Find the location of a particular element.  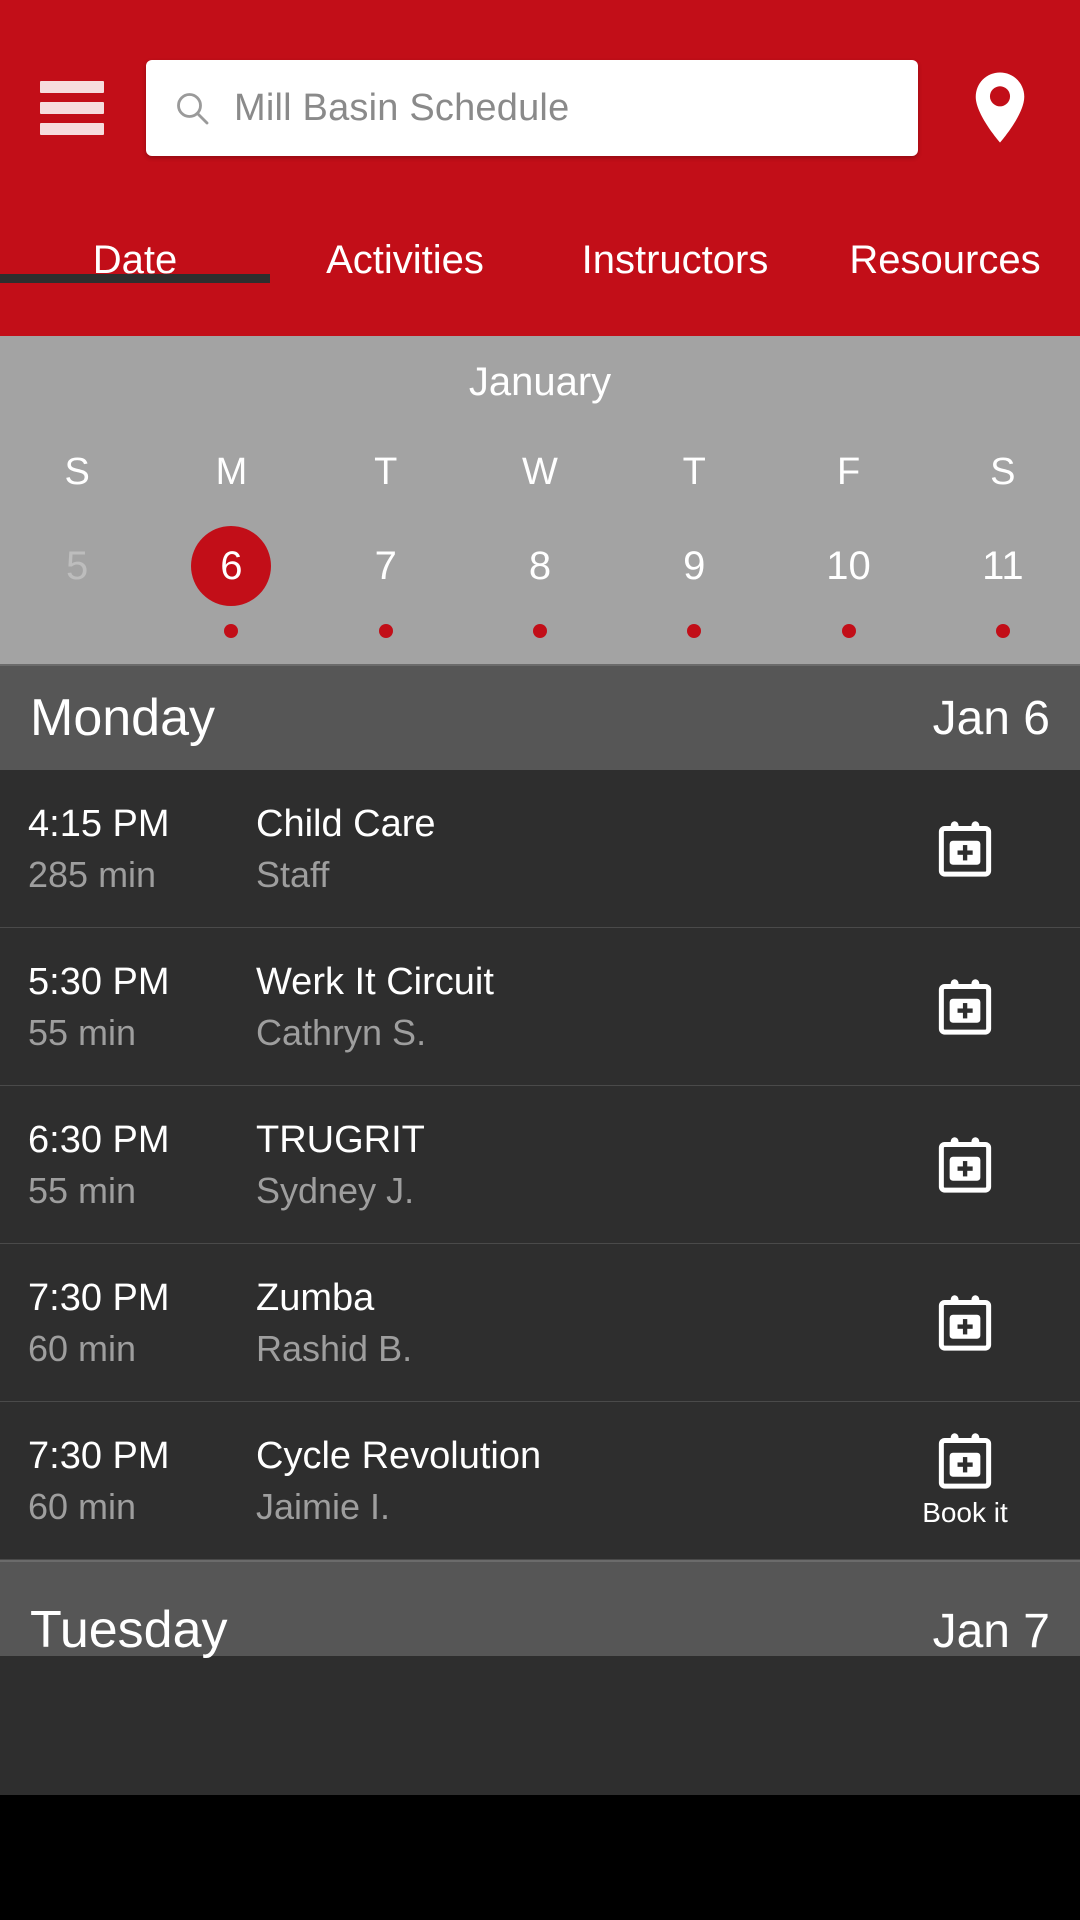

calendar-day-6: M 6 is located at coordinates (231, 544).